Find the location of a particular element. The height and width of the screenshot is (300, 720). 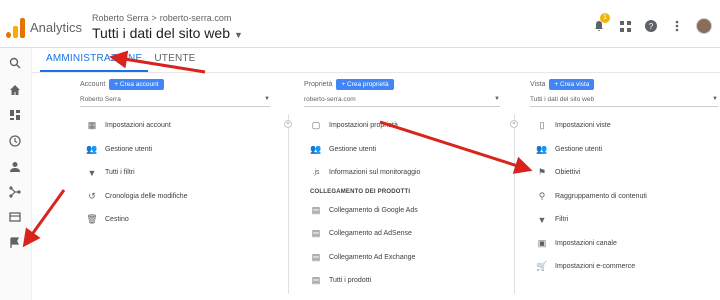

admin-tabs: AMMINISTRAZIONE UTENTE is located at coordinates (121, 61).